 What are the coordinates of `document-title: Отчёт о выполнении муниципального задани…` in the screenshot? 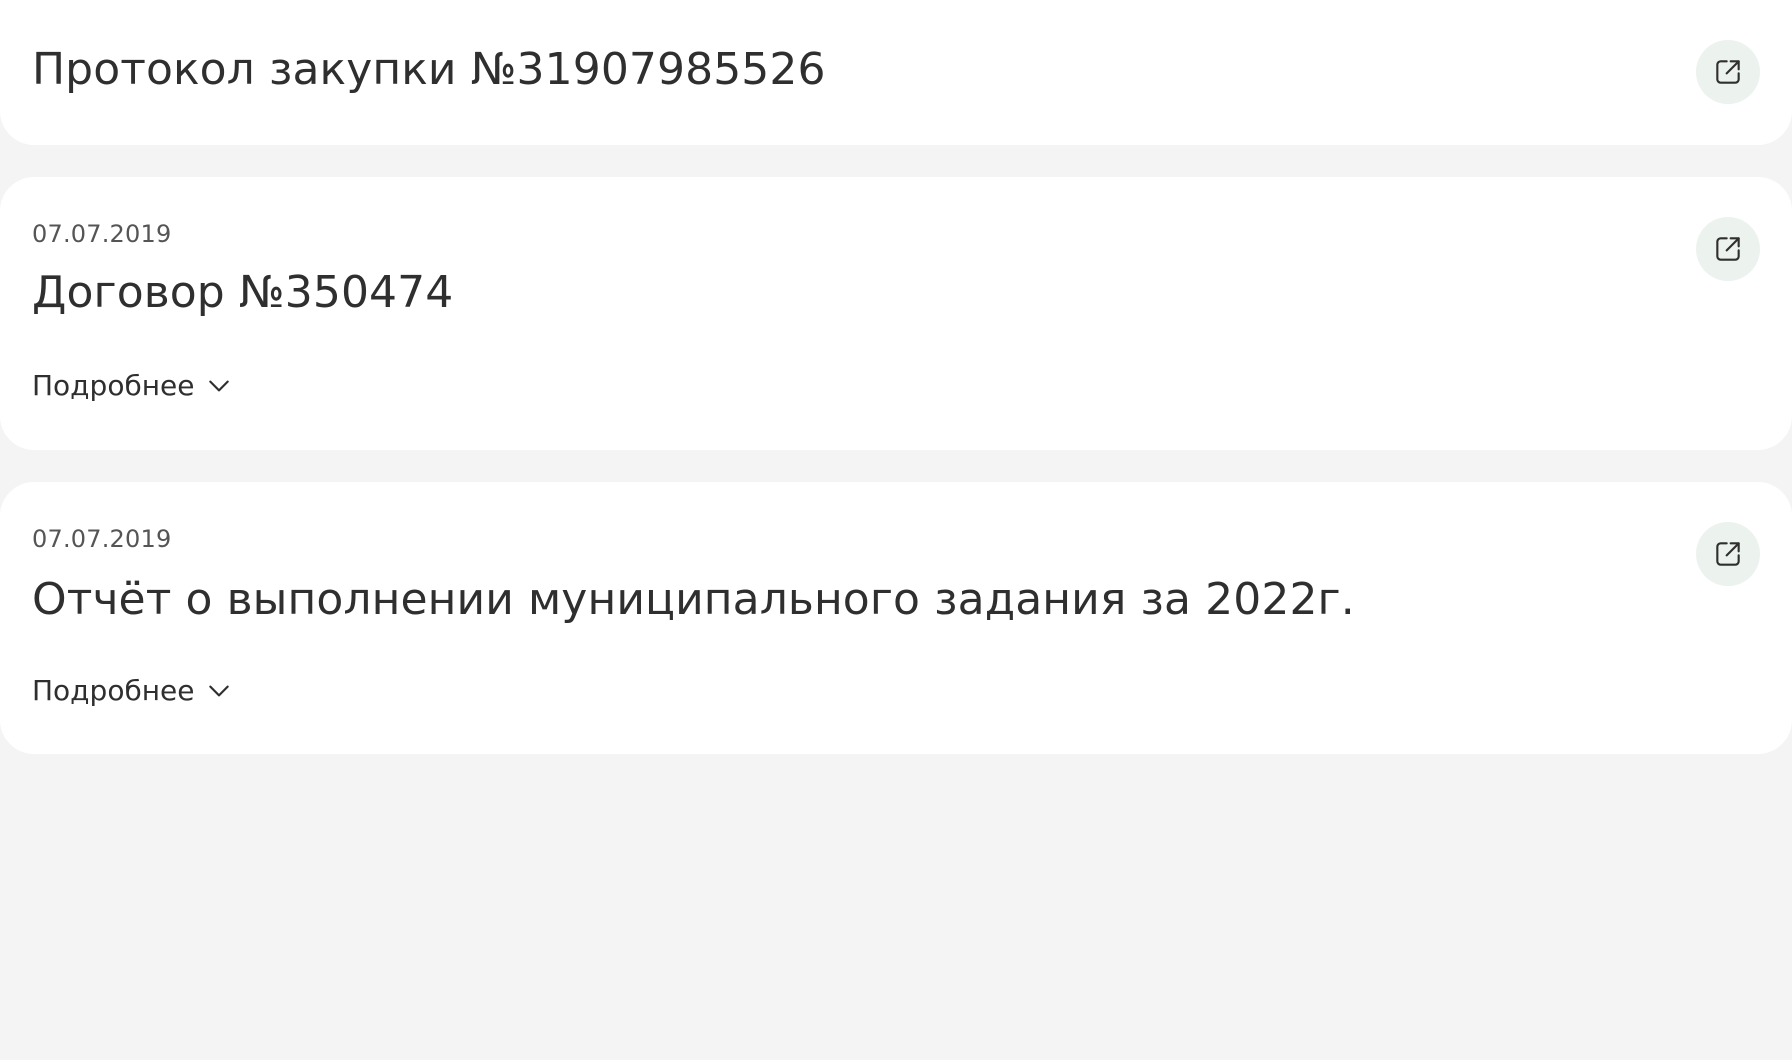 It's located at (693, 599).